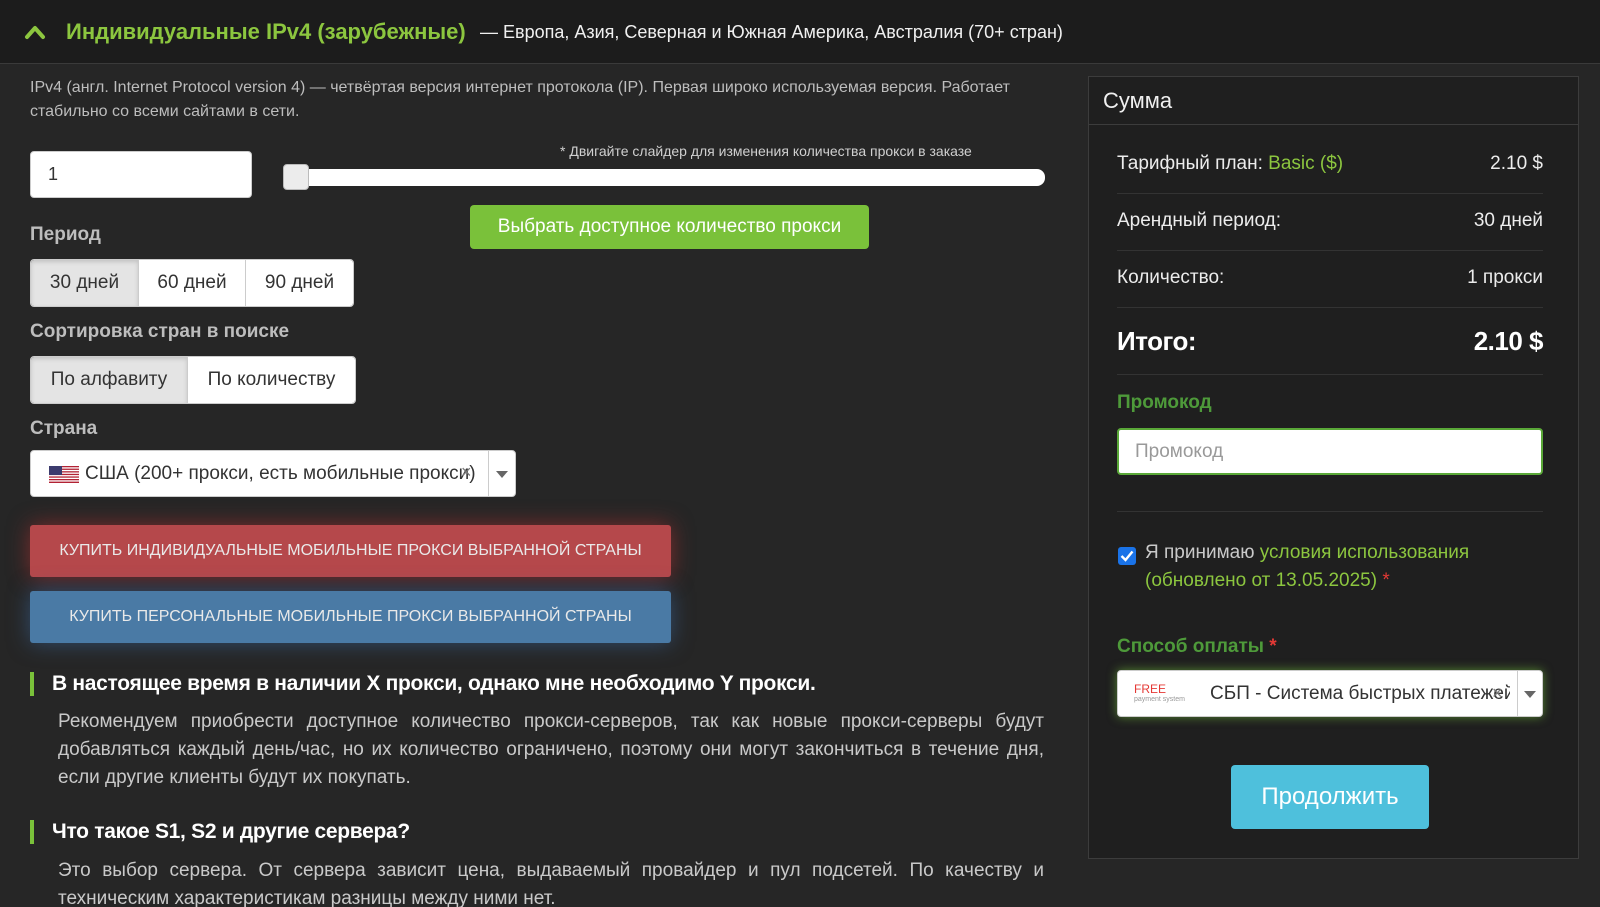 The height and width of the screenshot is (907, 1600). I want to click on quantity-input, so click(141, 174).